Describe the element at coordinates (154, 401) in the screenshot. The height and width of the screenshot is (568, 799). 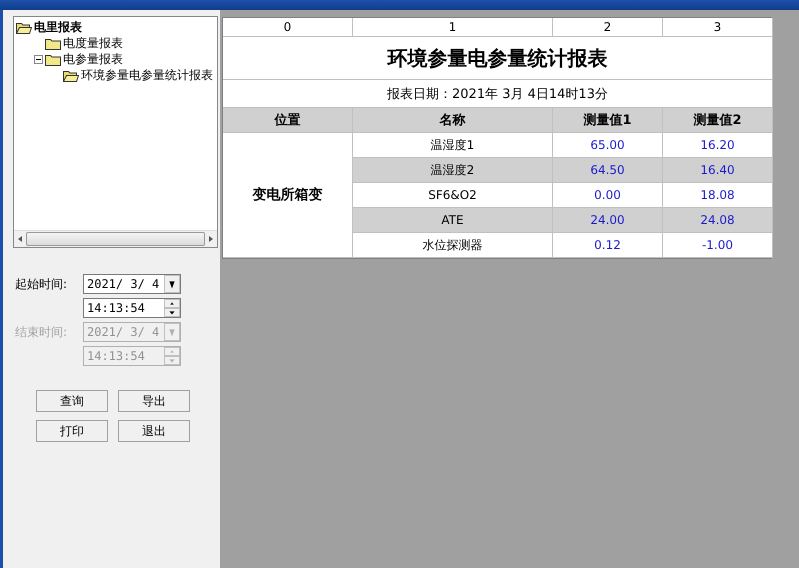
I see `action-button: 导出` at that location.